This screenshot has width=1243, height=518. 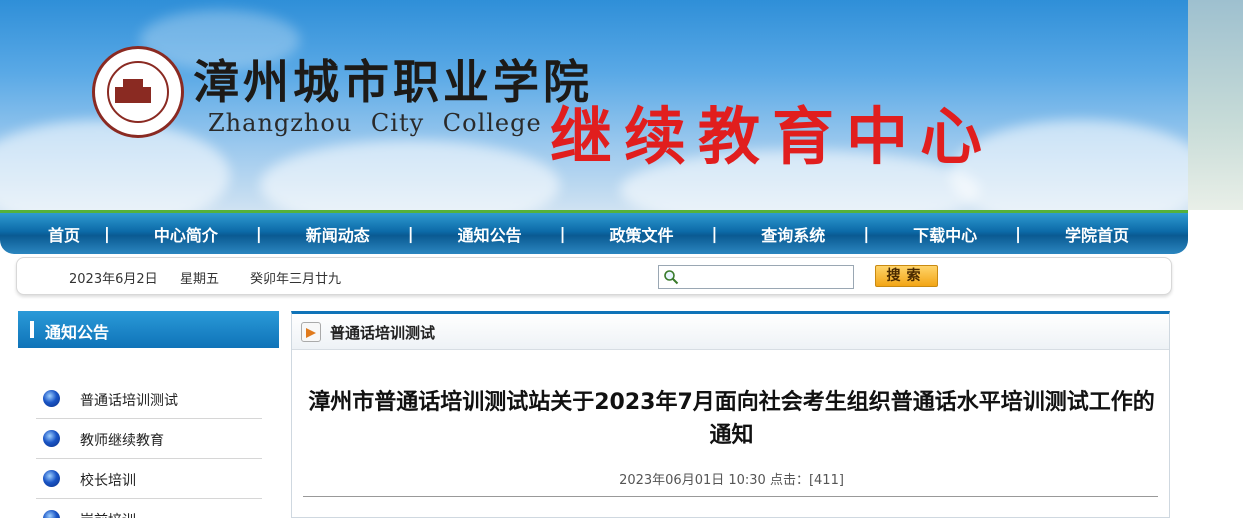 I want to click on college-name-cn: 漳州城市职业学院, so click(x=393, y=82).